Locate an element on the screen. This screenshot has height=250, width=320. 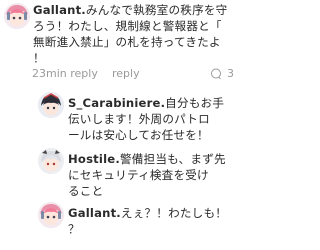
avatar-s-carabiniere is located at coordinates (51, 105).